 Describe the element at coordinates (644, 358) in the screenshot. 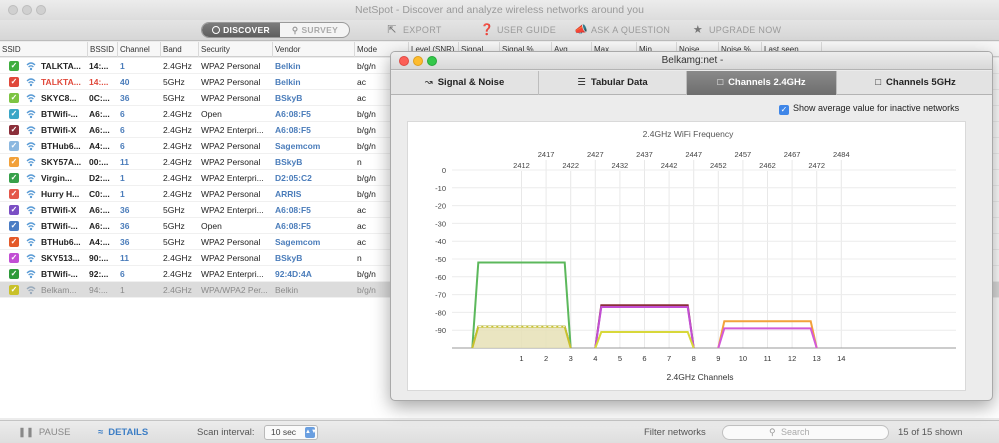

I see `channel-tick-label: 6` at that location.